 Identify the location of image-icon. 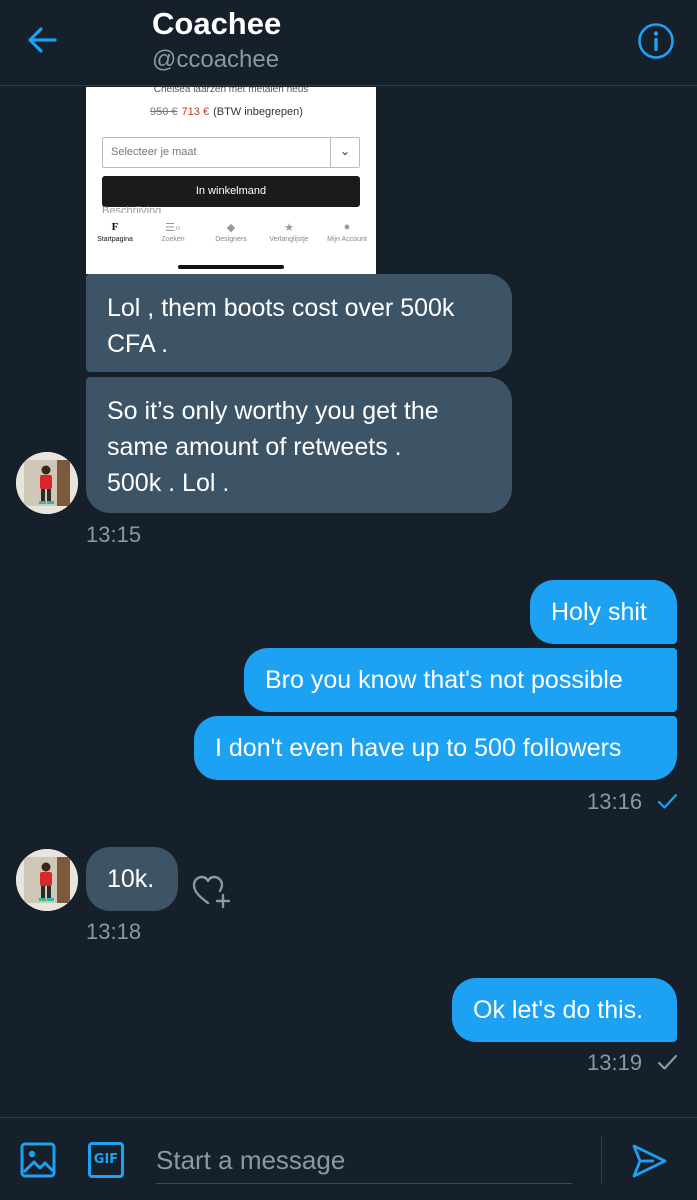
(38, 1160).